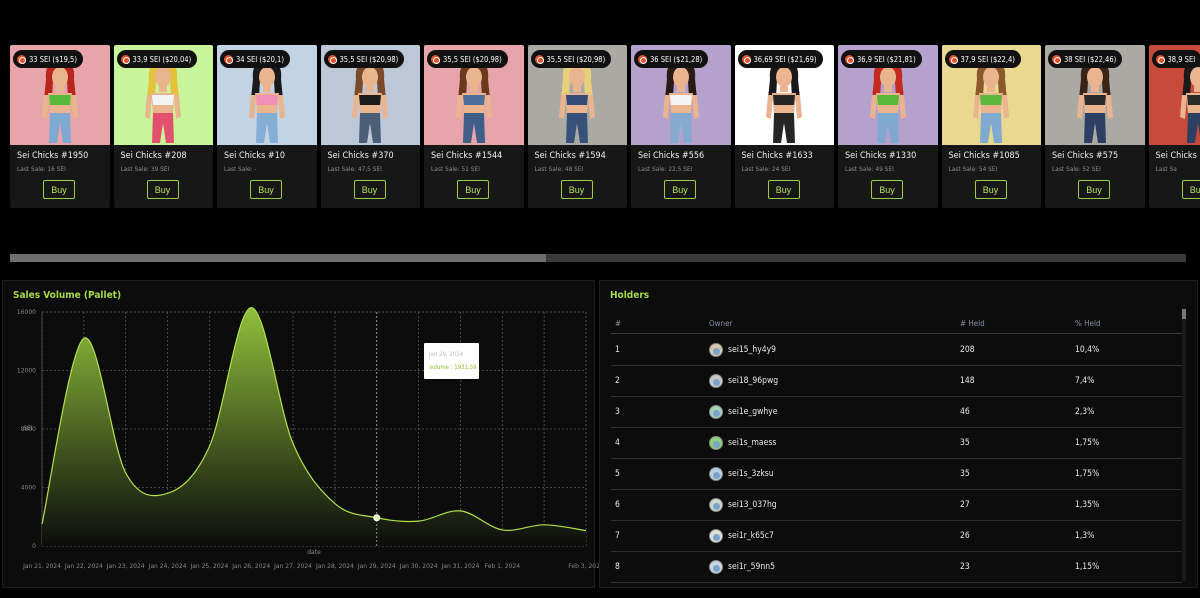  What do you see at coordinates (880, 156) in the screenshot?
I see `nft-name: Sei Chicks #1330` at bounding box center [880, 156].